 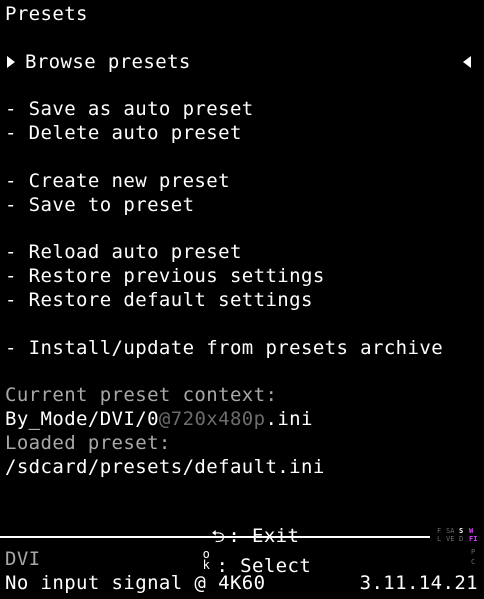 What do you see at coordinates (141, 395) in the screenshot?
I see `current-context-label: Current preset context:` at bounding box center [141, 395].